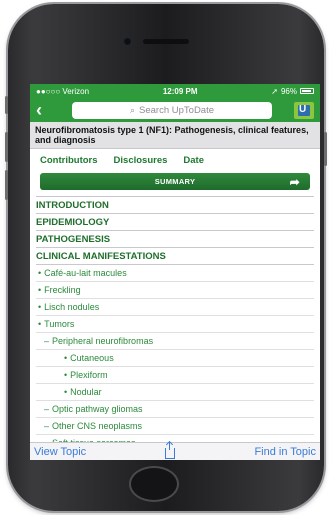  Describe the element at coordinates (103, 341) in the screenshot. I see `outline-item-label: Peripheral neurofibromas` at that location.